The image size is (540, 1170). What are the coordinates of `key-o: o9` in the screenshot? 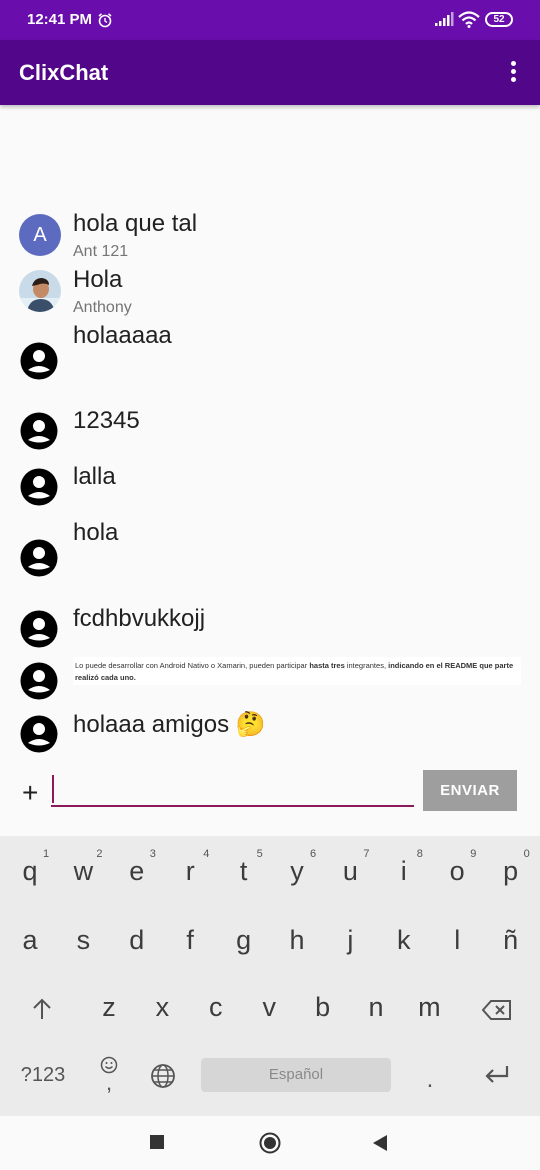 It's located at (457, 867).